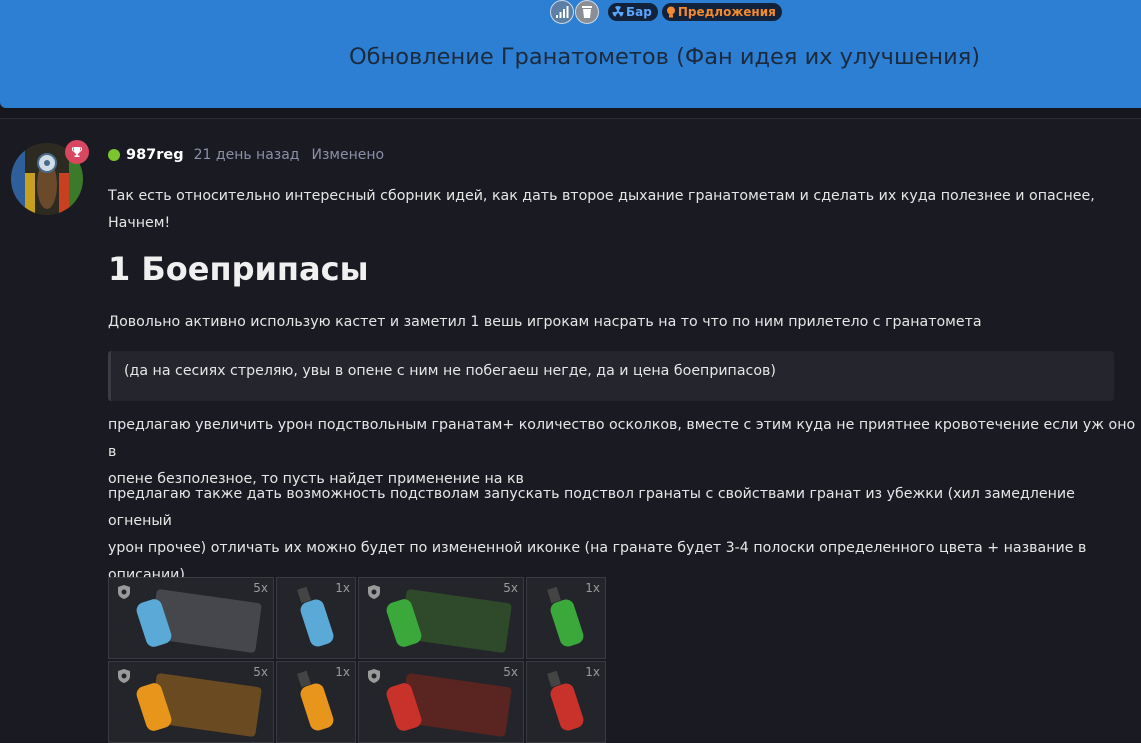 The image size is (1141, 743). What do you see at coordinates (670, 12) in the screenshot?
I see `lightbulb-icon` at bounding box center [670, 12].